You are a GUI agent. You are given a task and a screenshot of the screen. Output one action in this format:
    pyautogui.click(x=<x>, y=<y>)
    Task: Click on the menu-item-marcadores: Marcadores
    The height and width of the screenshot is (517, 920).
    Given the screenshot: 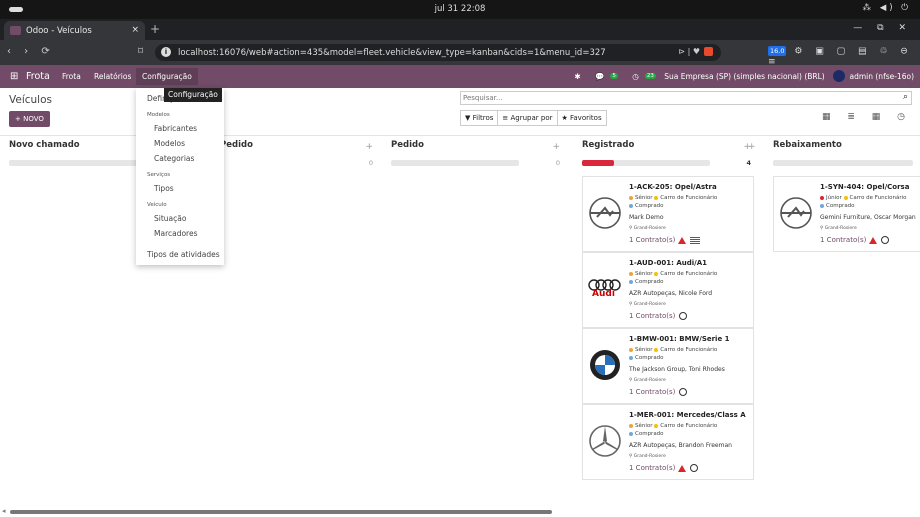 What is the action you would take?
    pyautogui.click(x=176, y=233)
    